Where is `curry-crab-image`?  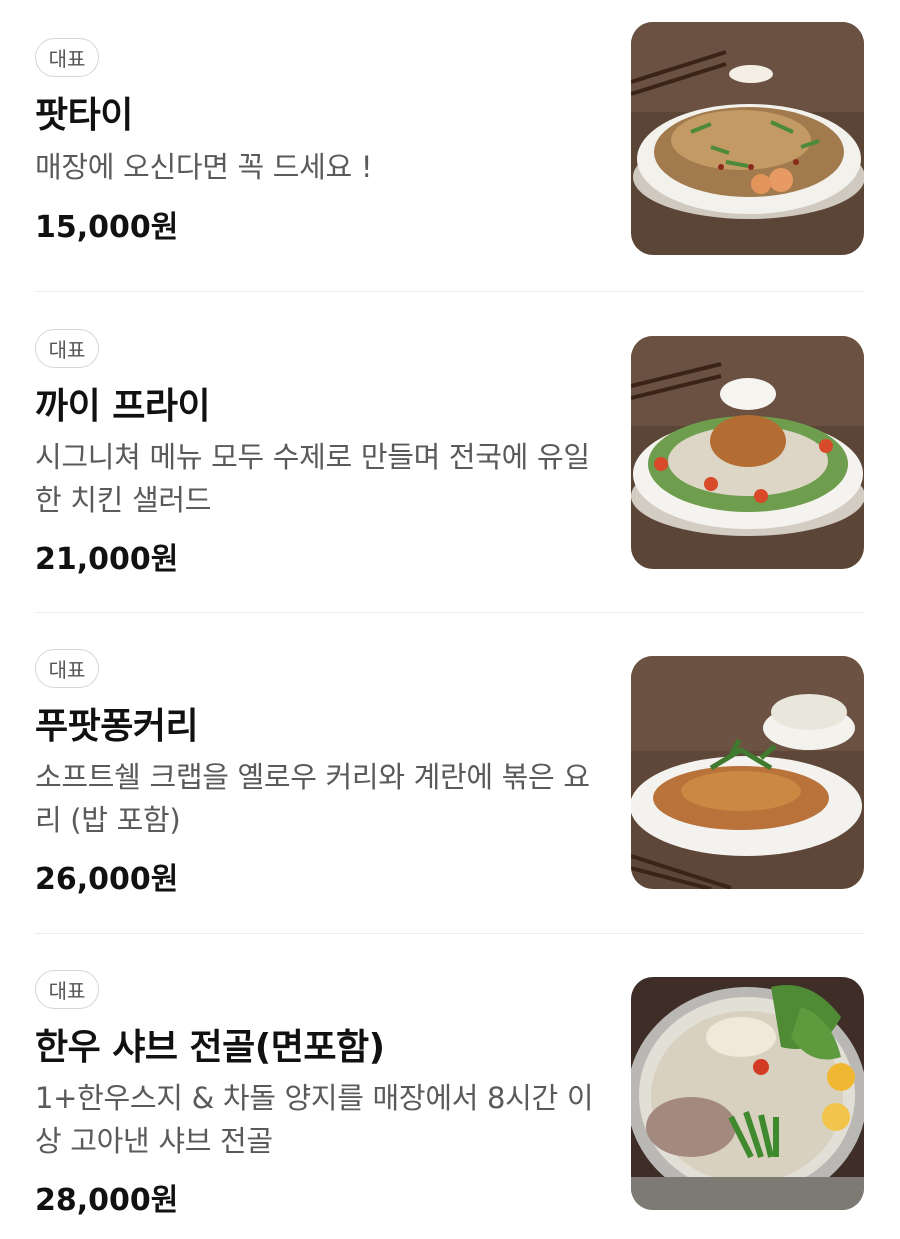
curry-crab-image is located at coordinates (747, 772).